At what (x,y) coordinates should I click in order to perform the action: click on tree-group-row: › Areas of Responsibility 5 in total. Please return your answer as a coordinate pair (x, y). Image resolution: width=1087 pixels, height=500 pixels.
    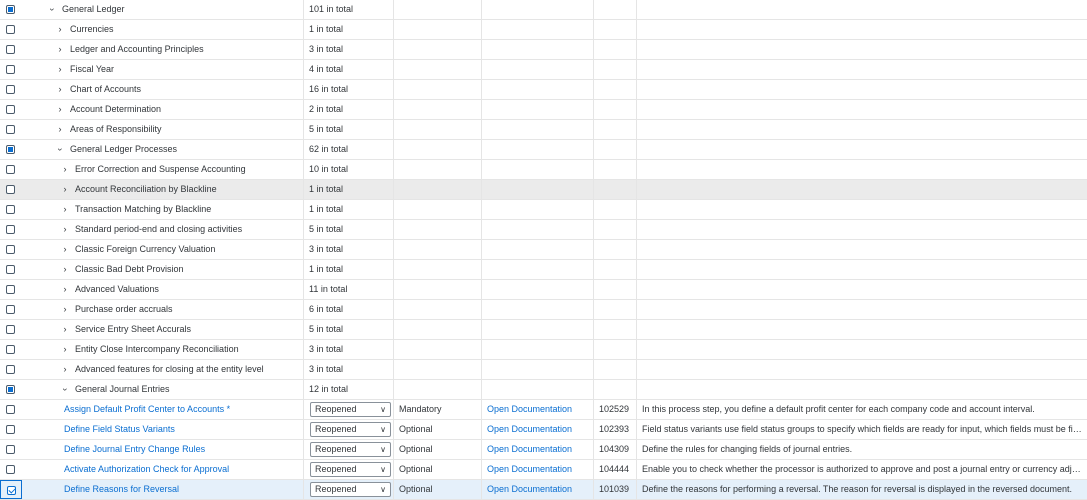
    Looking at the image, I should click on (543, 130).